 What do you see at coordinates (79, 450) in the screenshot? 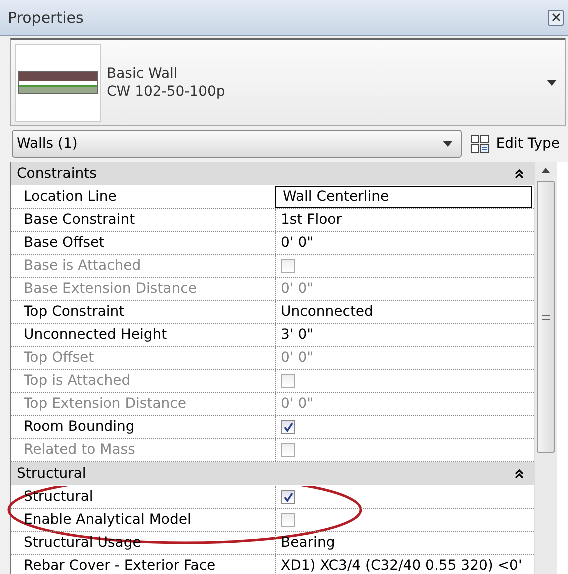
I see `property-label: Related to Mass` at bounding box center [79, 450].